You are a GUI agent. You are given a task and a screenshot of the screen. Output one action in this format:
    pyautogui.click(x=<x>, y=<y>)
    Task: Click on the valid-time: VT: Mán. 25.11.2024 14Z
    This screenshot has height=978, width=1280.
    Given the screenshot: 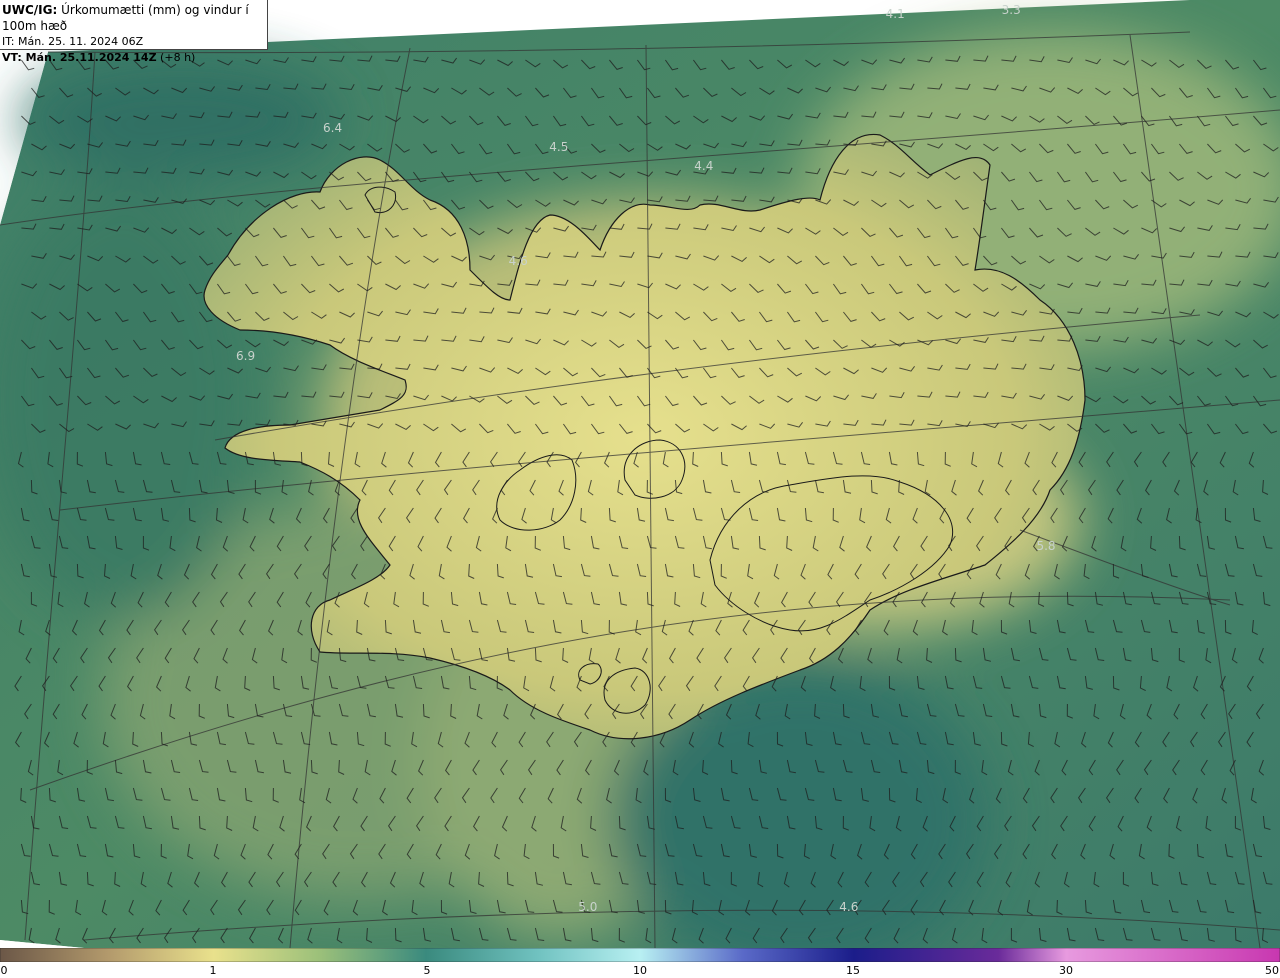 What is the action you would take?
    pyautogui.click(x=79, y=57)
    